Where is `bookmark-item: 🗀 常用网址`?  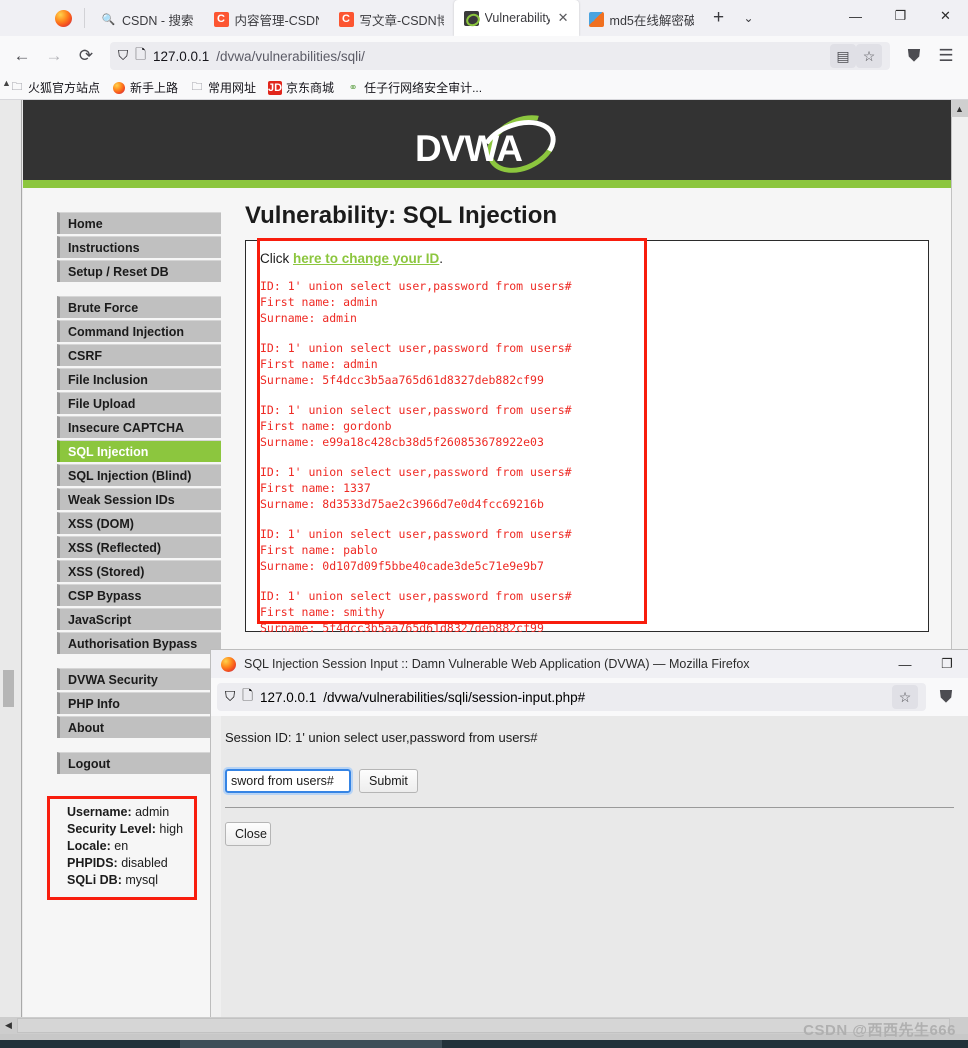
bookmark-item: 🗀 常用网址 is located at coordinates (223, 87).